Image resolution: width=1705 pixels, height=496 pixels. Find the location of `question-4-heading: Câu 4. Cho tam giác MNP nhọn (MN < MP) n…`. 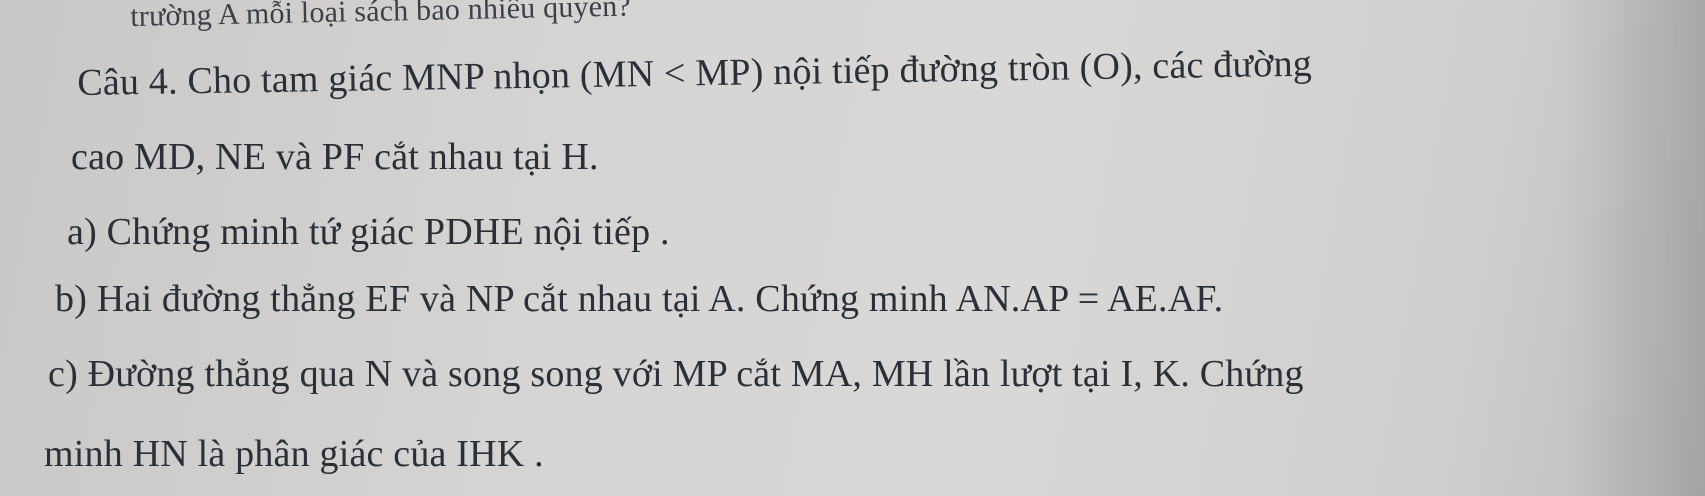

question-4-heading: Câu 4. Cho tam giác MNP nhọn (MN < MP) n… is located at coordinates (694, 73).